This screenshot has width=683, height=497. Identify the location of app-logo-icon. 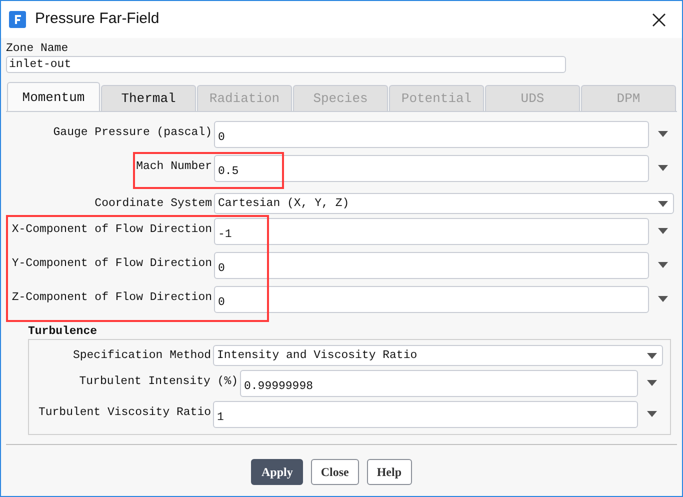
(17, 19).